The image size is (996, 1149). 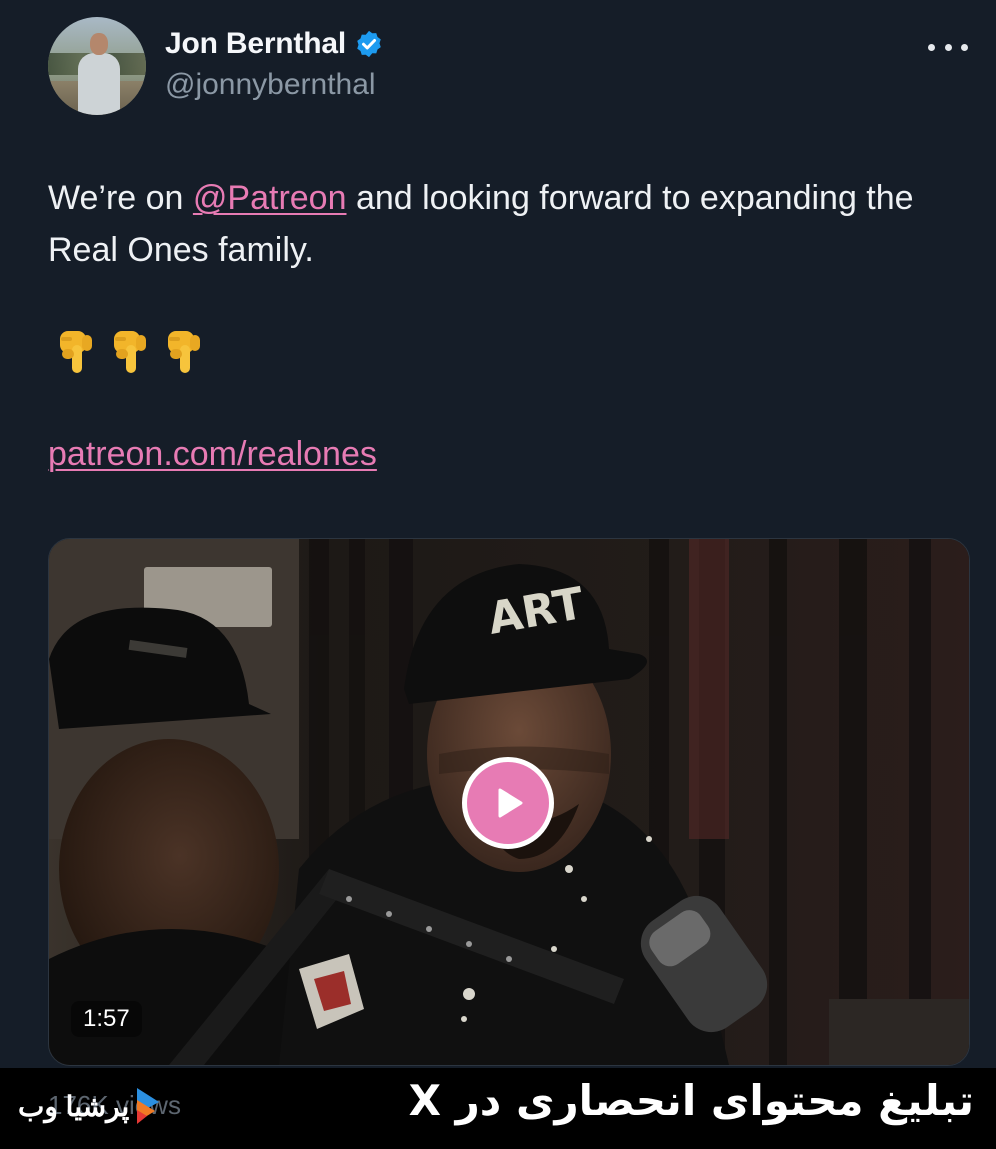 What do you see at coordinates (120, 198) in the screenshot?
I see `tweet-text-start: We’re on` at bounding box center [120, 198].